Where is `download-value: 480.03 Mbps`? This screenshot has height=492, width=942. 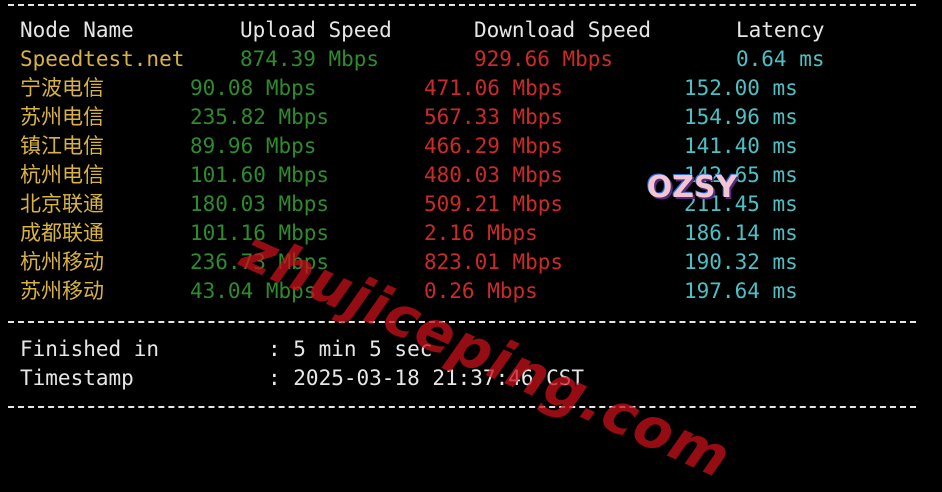
download-value: 480.03 Mbps is located at coordinates (494, 175).